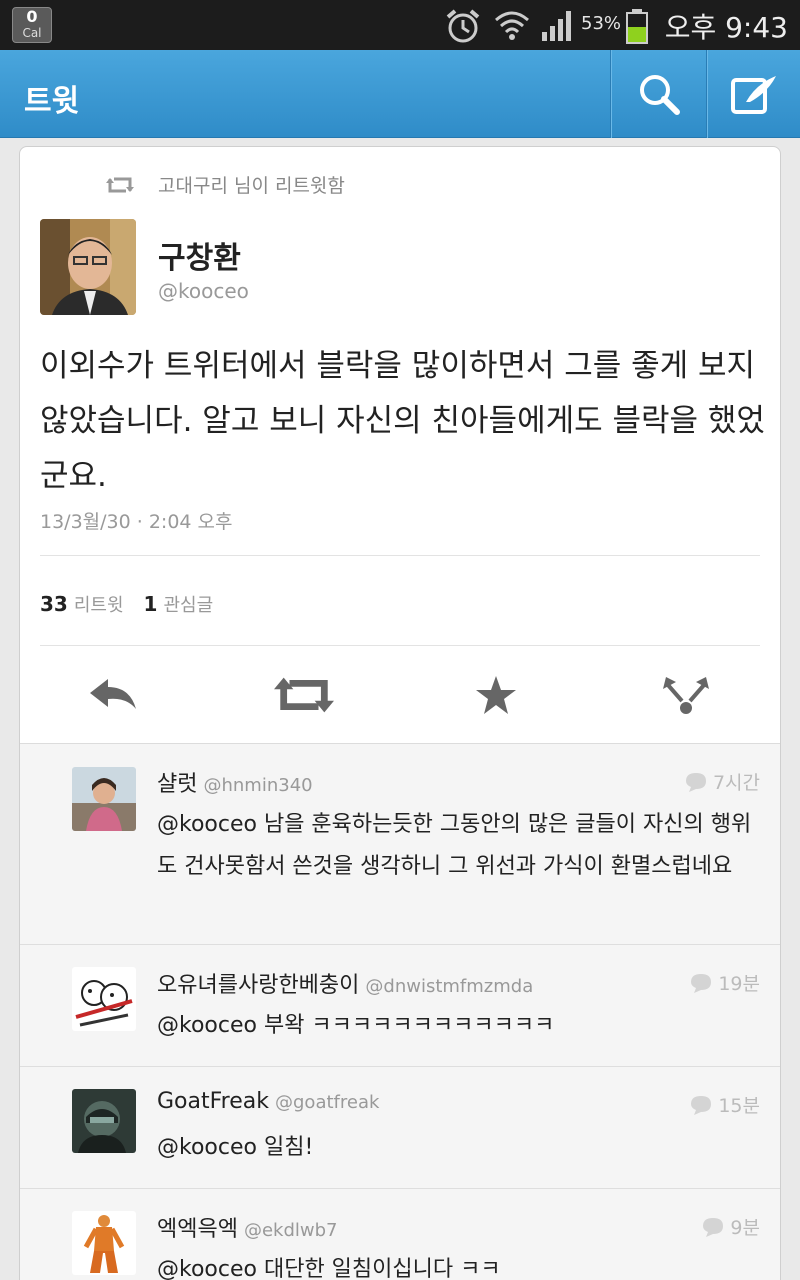 The image size is (800, 1280). What do you see at coordinates (400, 25) in the screenshot?
I see `status-bar: 0 Cal 53% 오후 9:43` at bounding box center [400, 25].